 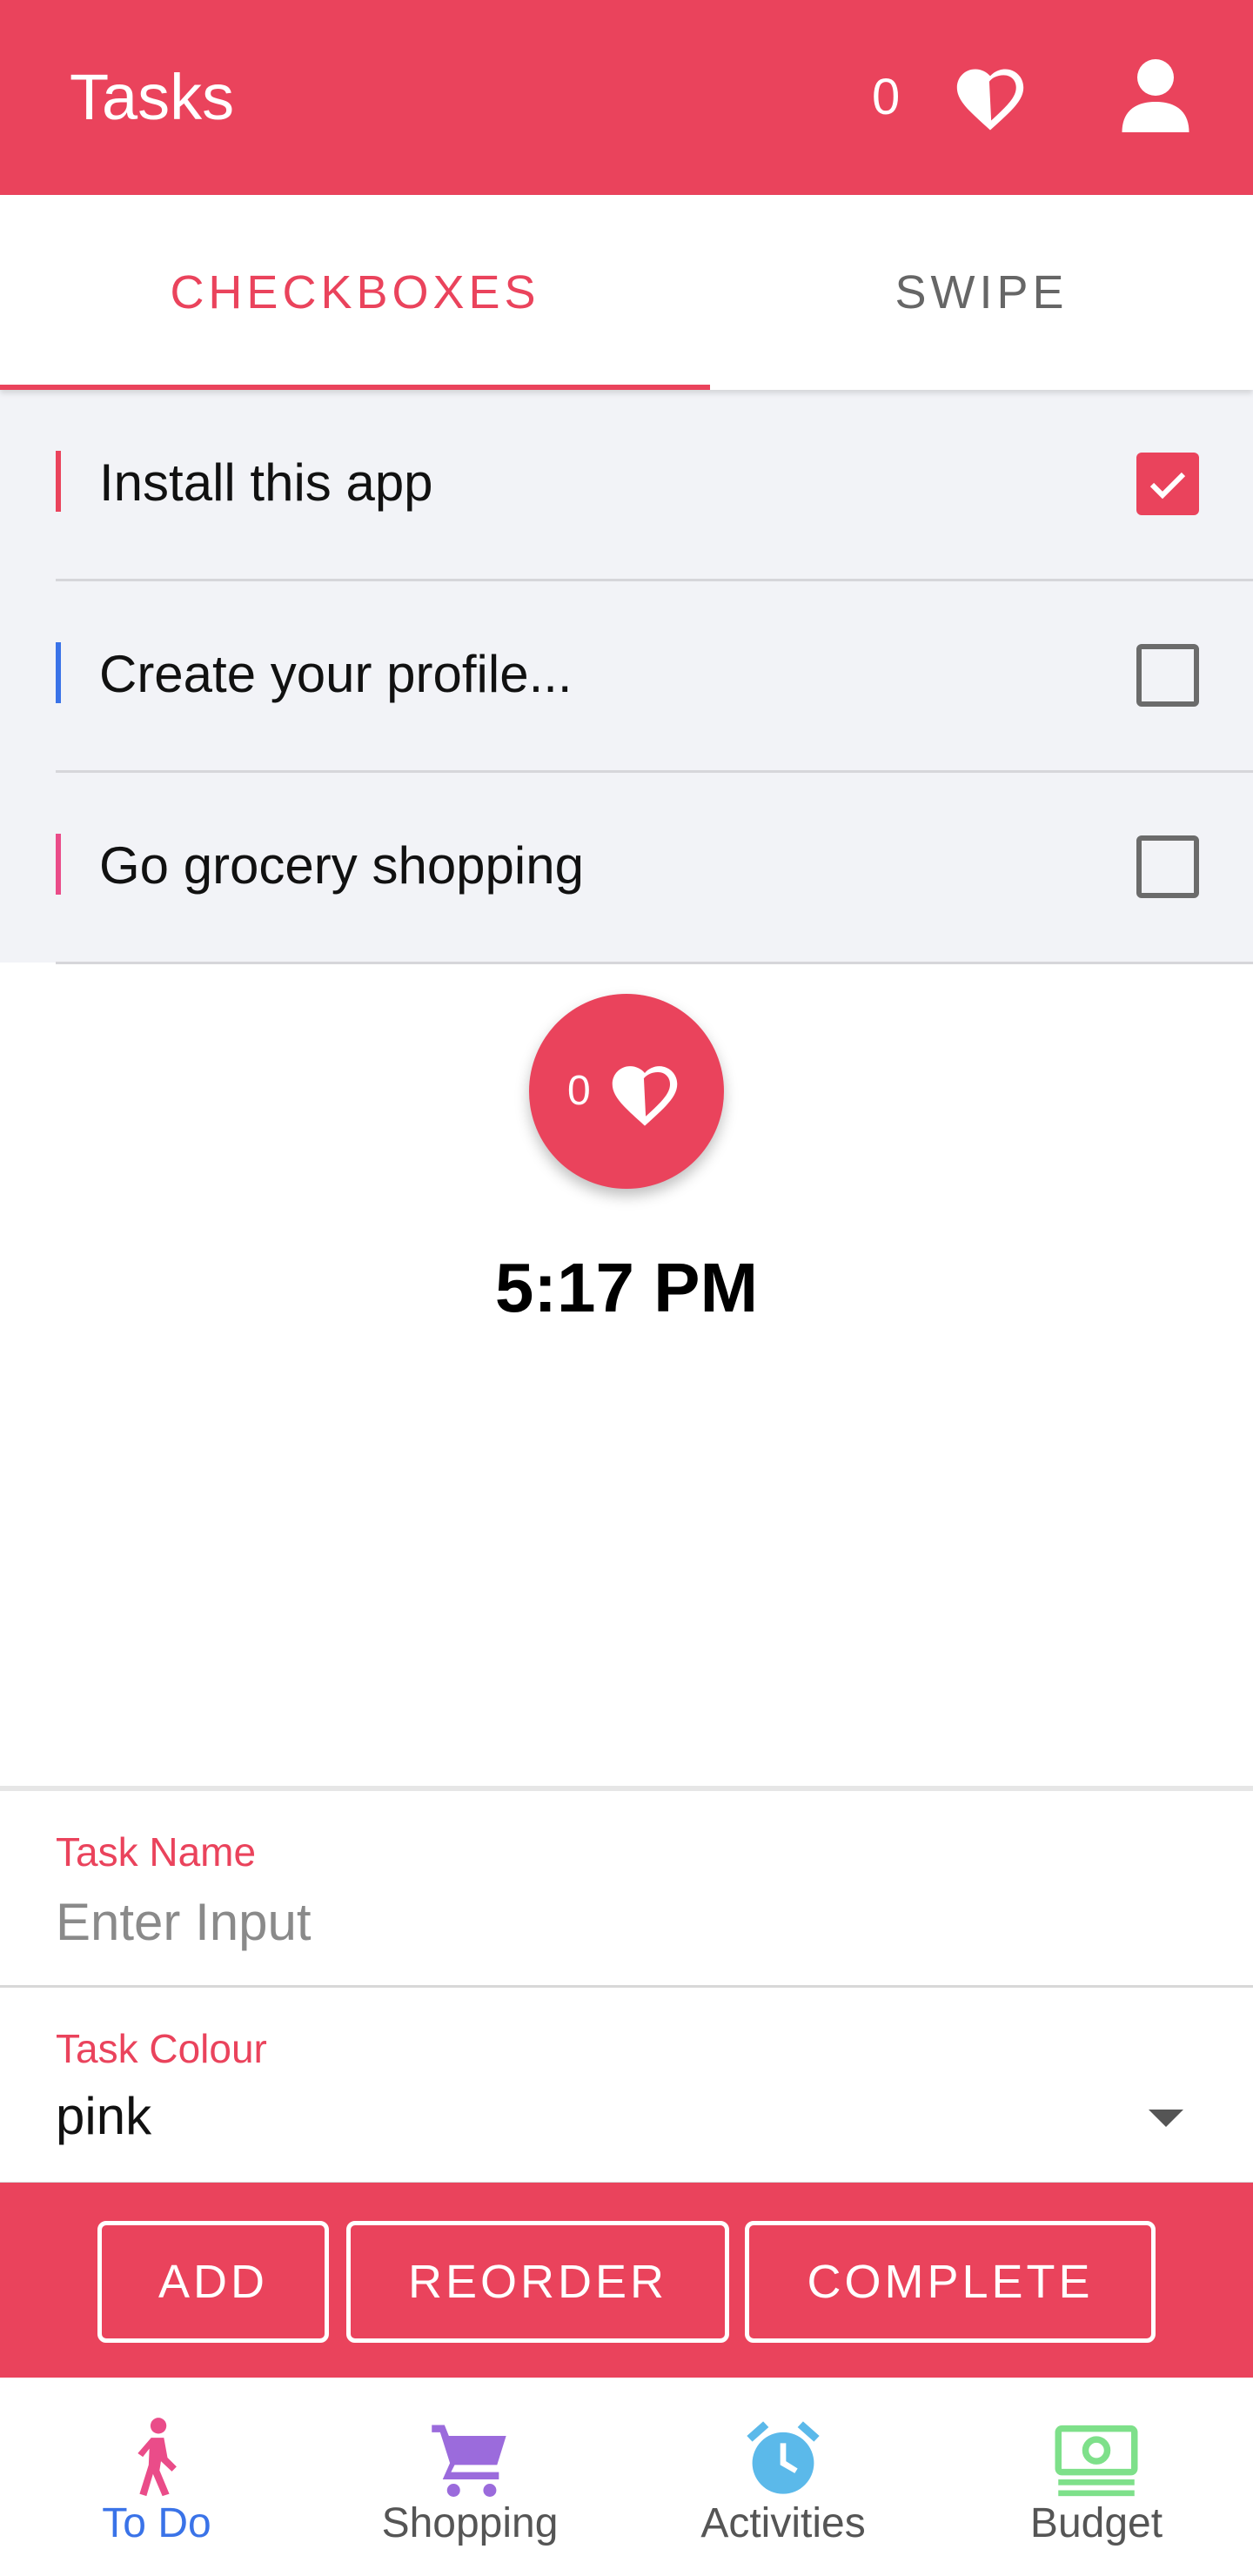 What do you see at coordinates (470, 2523) in the screenshot?
I see `nav-label-shopping: Shopping` at bounding box center [470, 2523].